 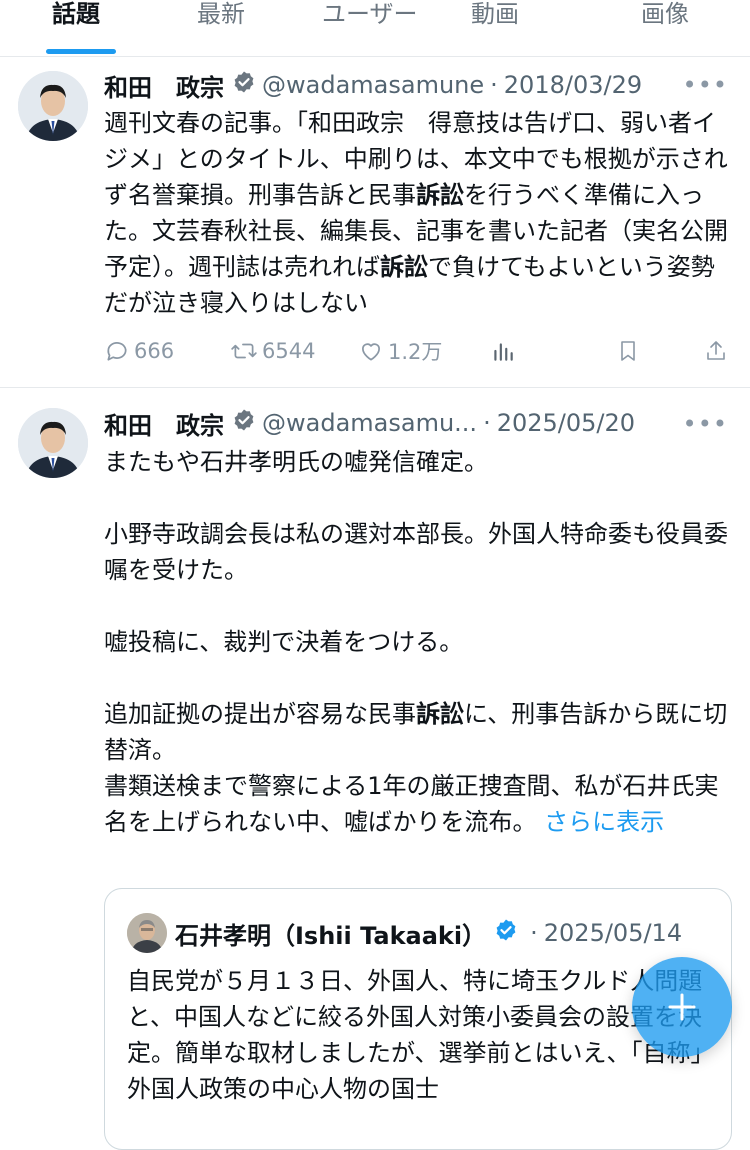 I want to click on retweet-count: 6544, so click(x=289, y=351).